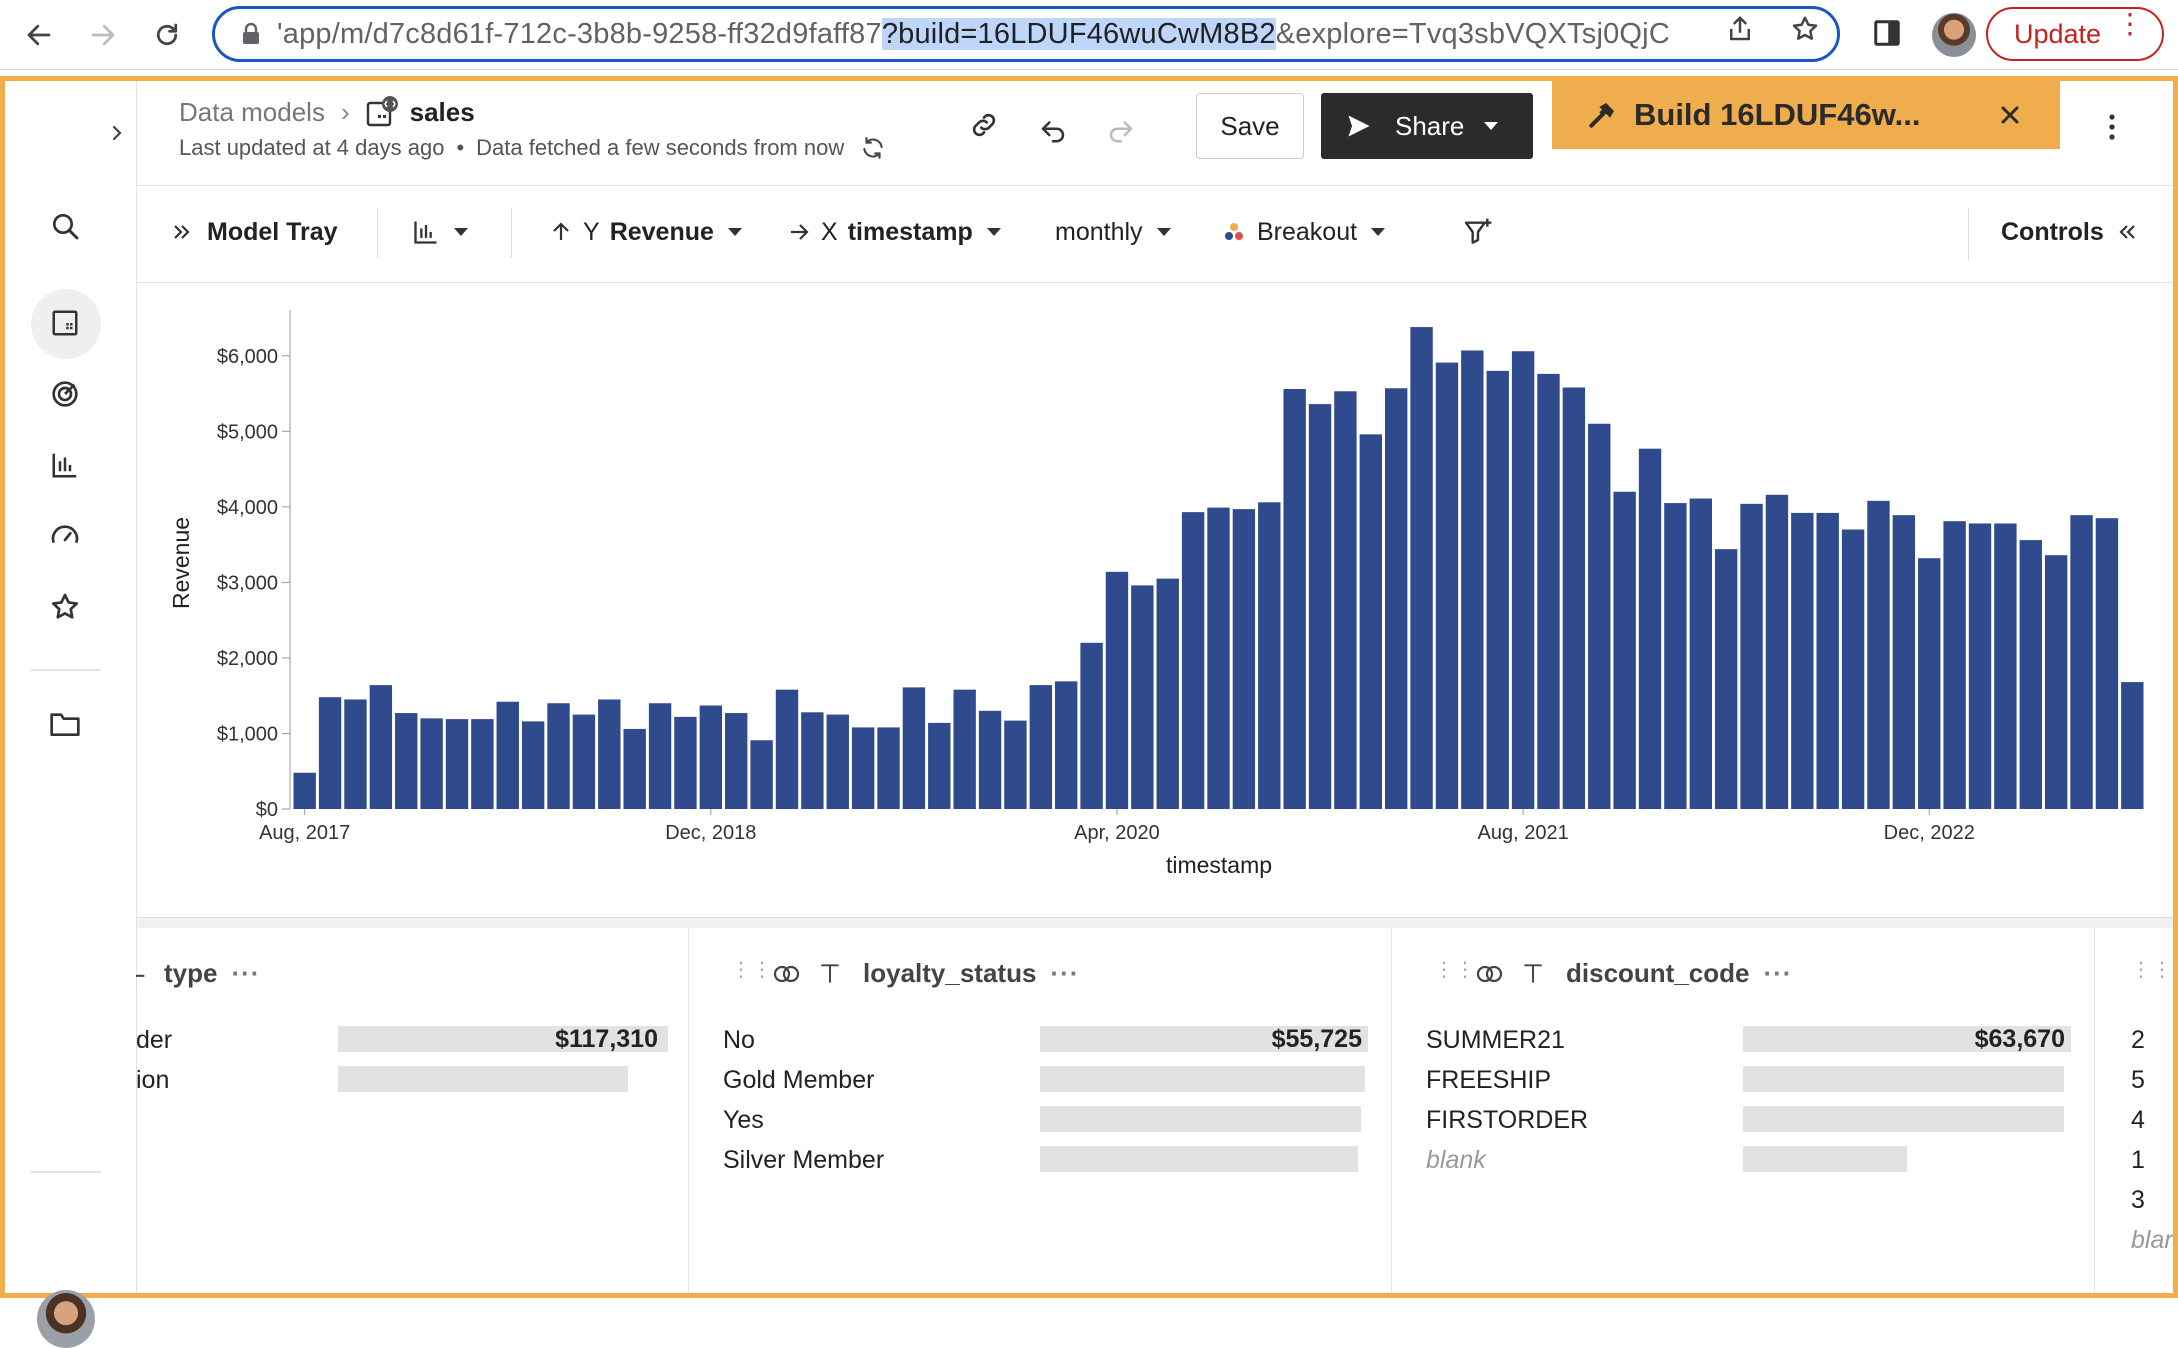  What do you see at coordinates (925, 973) in the screenshot?
I see `column-header: loyalty_status ···` at bounding box center [925, 973].